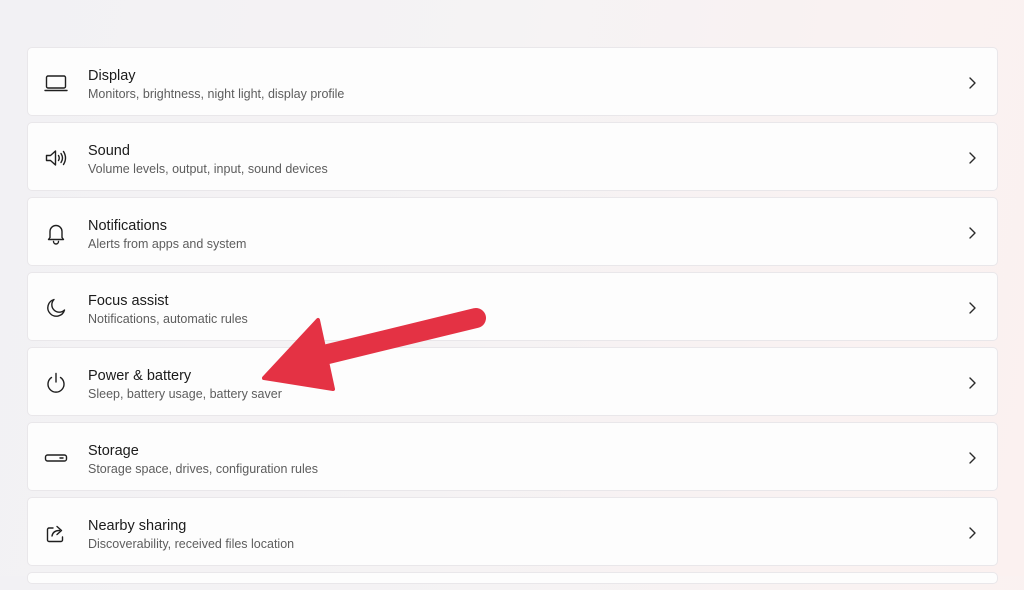 This screenshot has height=590, width=1024. Describe the element at coordinates (56, 158) in the screenshot. I see `speaker-icon` at that location.